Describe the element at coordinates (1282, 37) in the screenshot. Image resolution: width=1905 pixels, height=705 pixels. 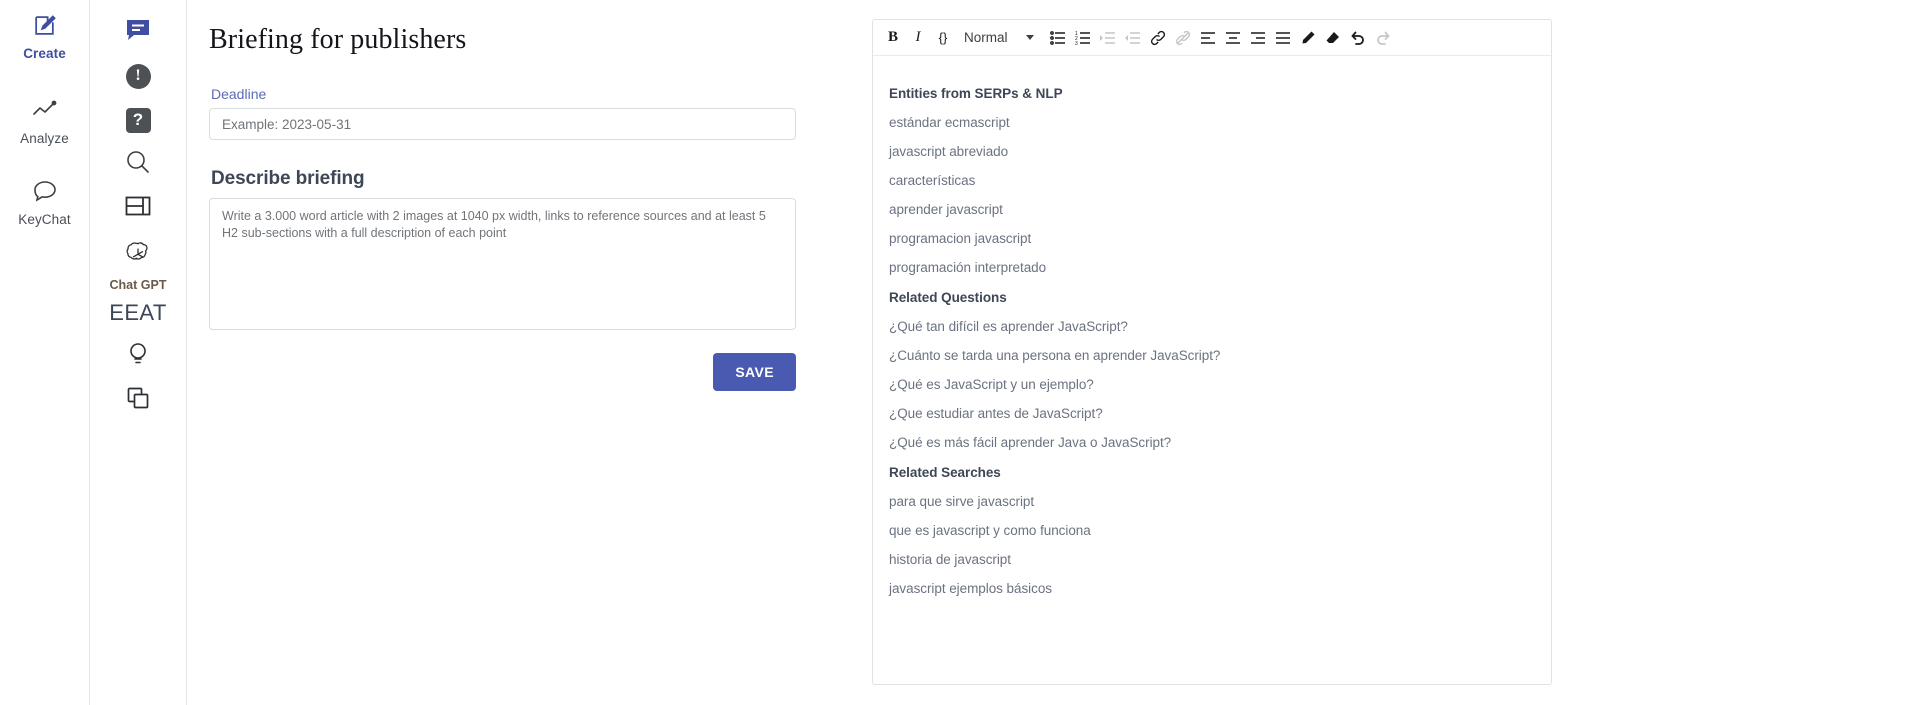
I see `align-justify-icon` at that location.